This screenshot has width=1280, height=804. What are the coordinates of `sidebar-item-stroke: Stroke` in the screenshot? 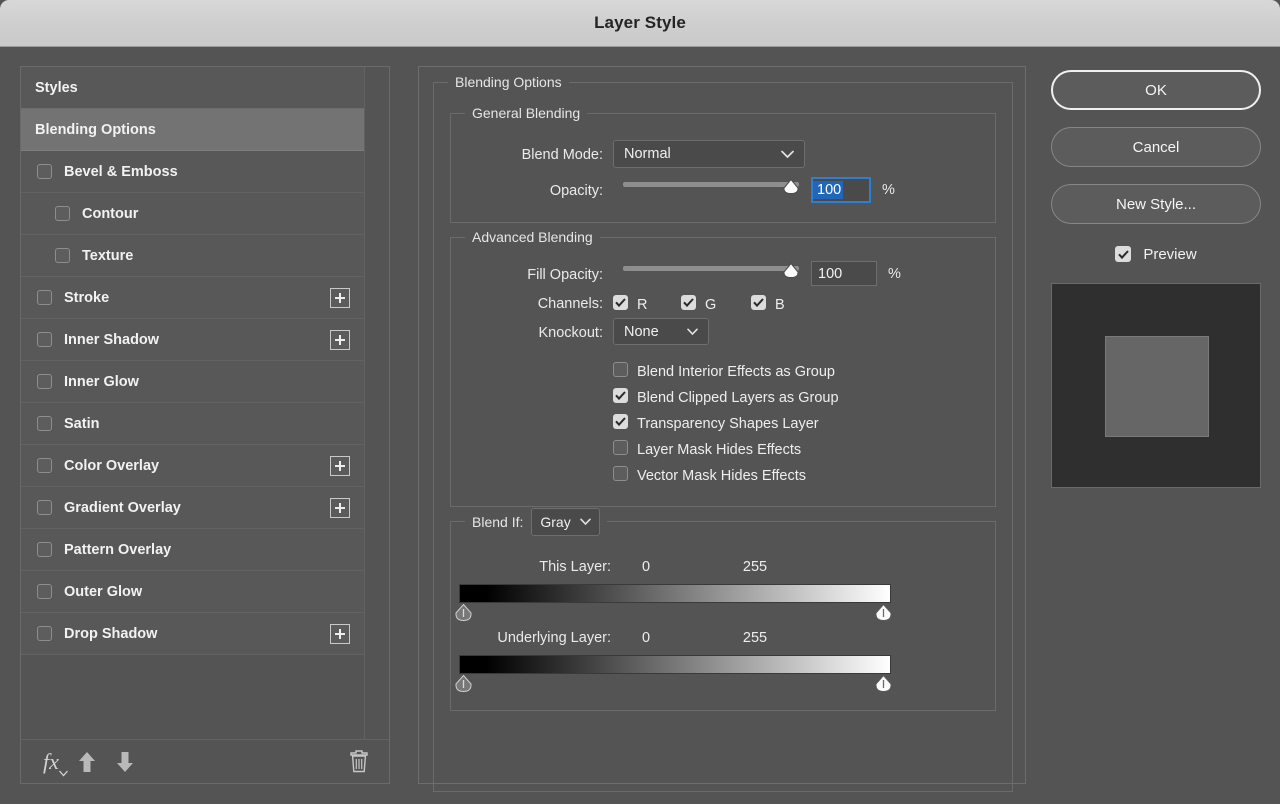 It's located at (192, 298).